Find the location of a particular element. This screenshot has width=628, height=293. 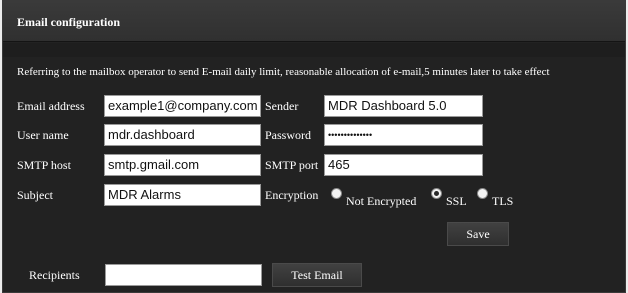

email-address-label: Email address is located at coordinates (51, 106).